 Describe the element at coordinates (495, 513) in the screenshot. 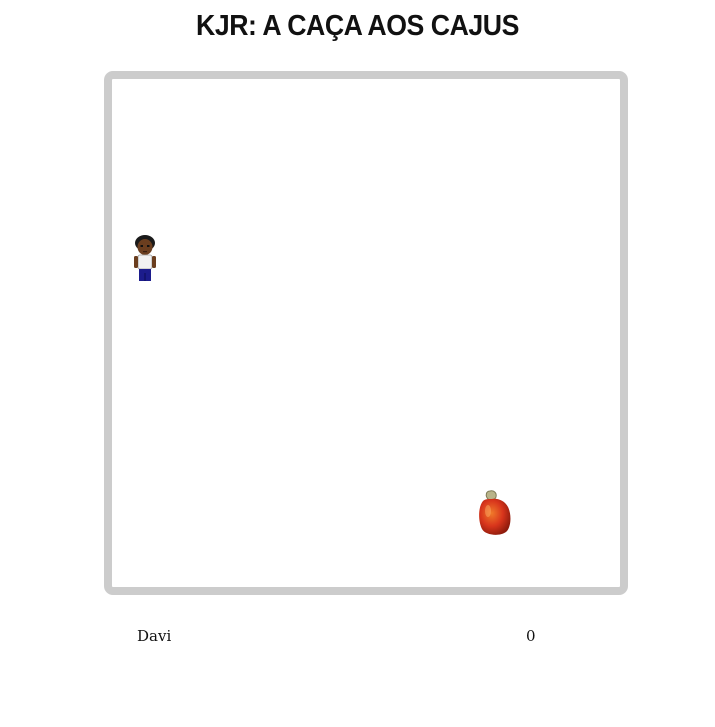

I see `cashew-fruit-icon` at that location.